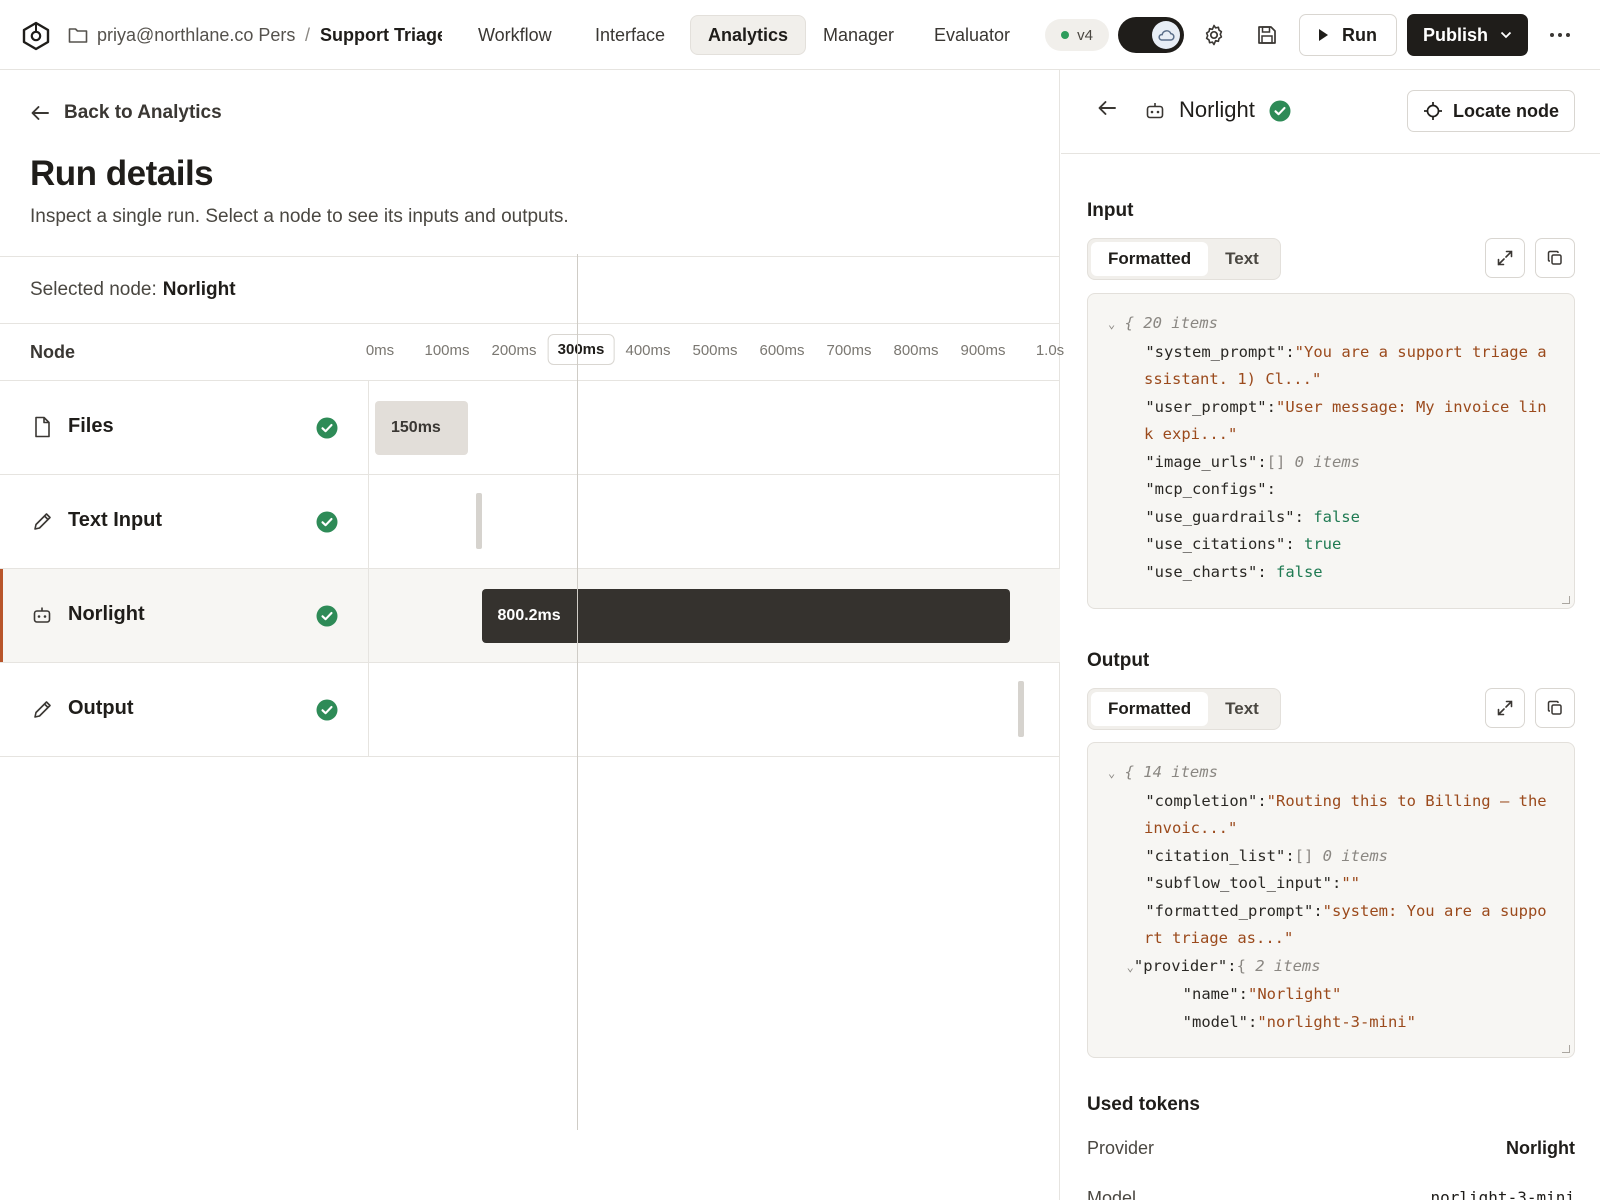 Image resolution: width=1600 pixels, height=1200 pixels. What do you see at coordinates (514, 350) in the screenshot?
I see `time-tick-label: 200ms` at bounding box center [514, 350].